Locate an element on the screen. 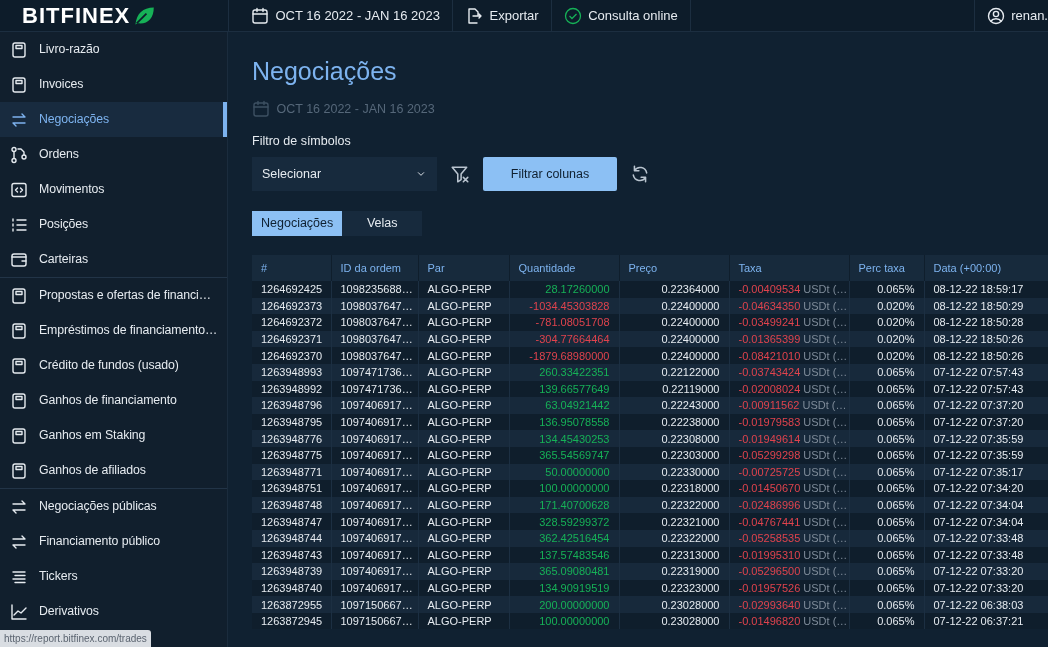 The image size is (1048, 647). table-cell: 0.23028000 is located at coordinates (674, 604).